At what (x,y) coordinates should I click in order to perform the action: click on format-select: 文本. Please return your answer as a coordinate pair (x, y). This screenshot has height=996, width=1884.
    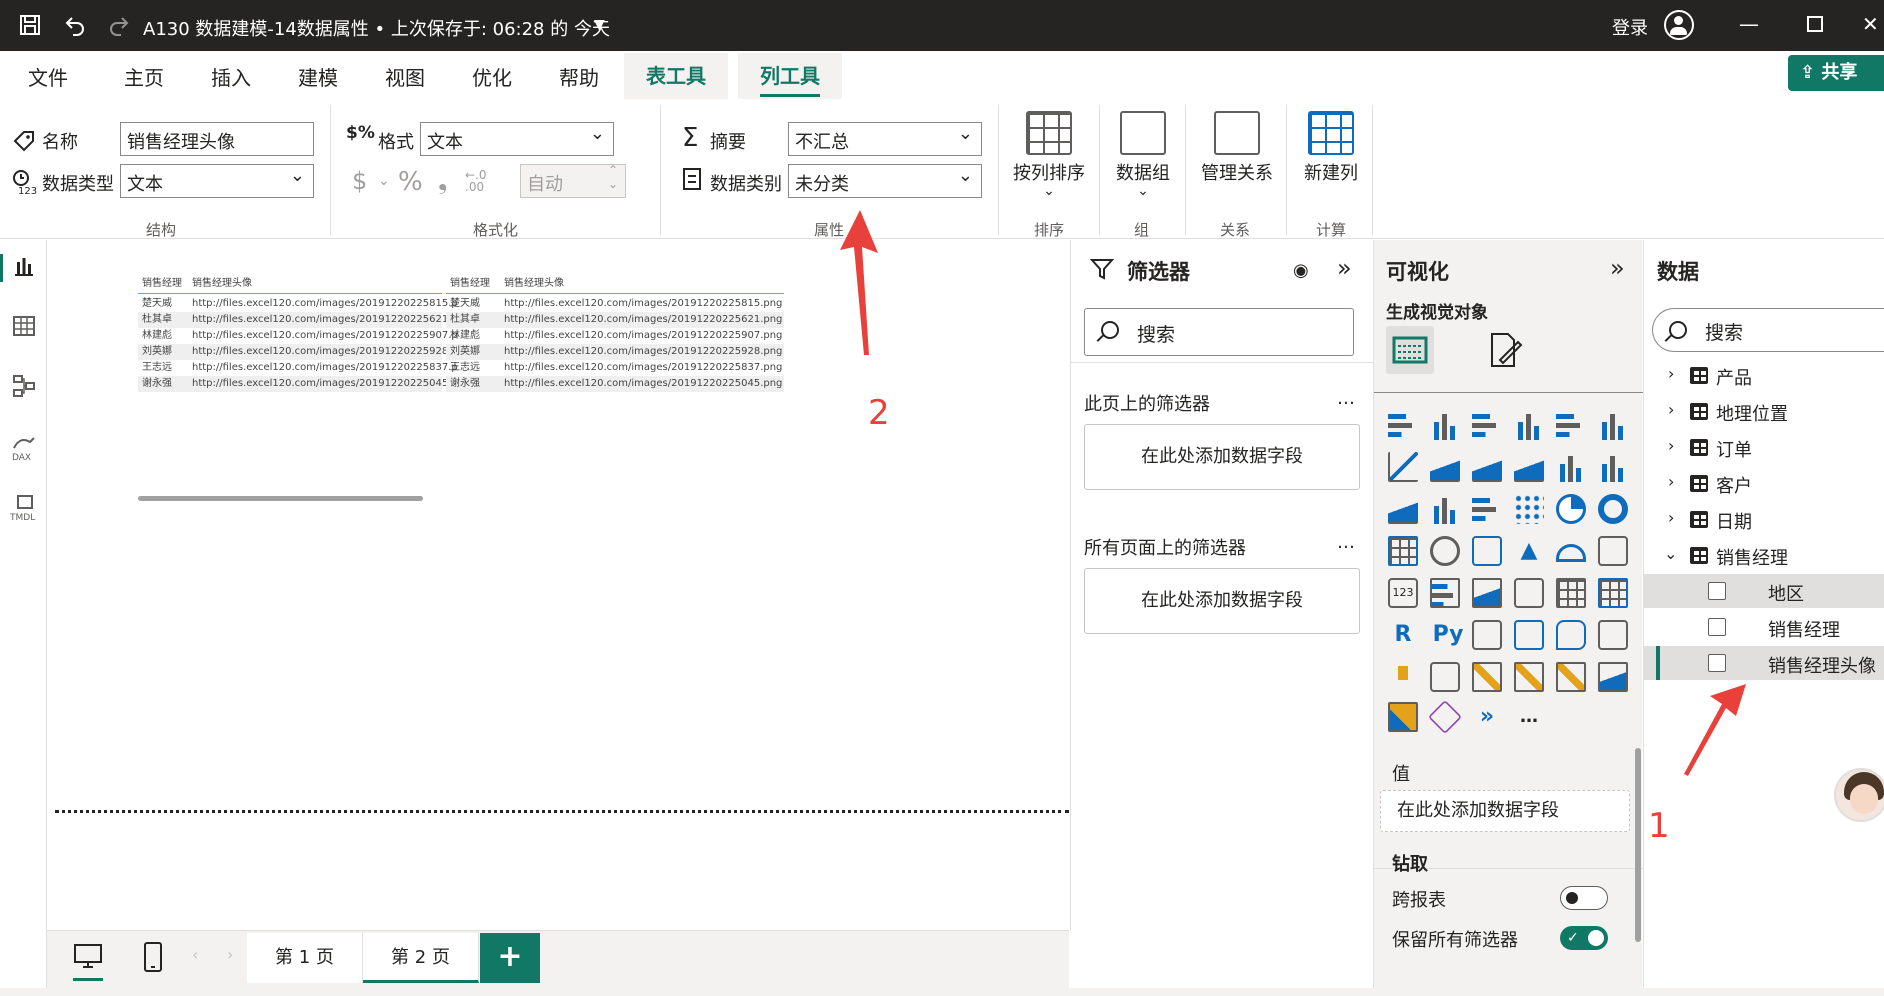
    Looking at the image, I should click on (517, 139).